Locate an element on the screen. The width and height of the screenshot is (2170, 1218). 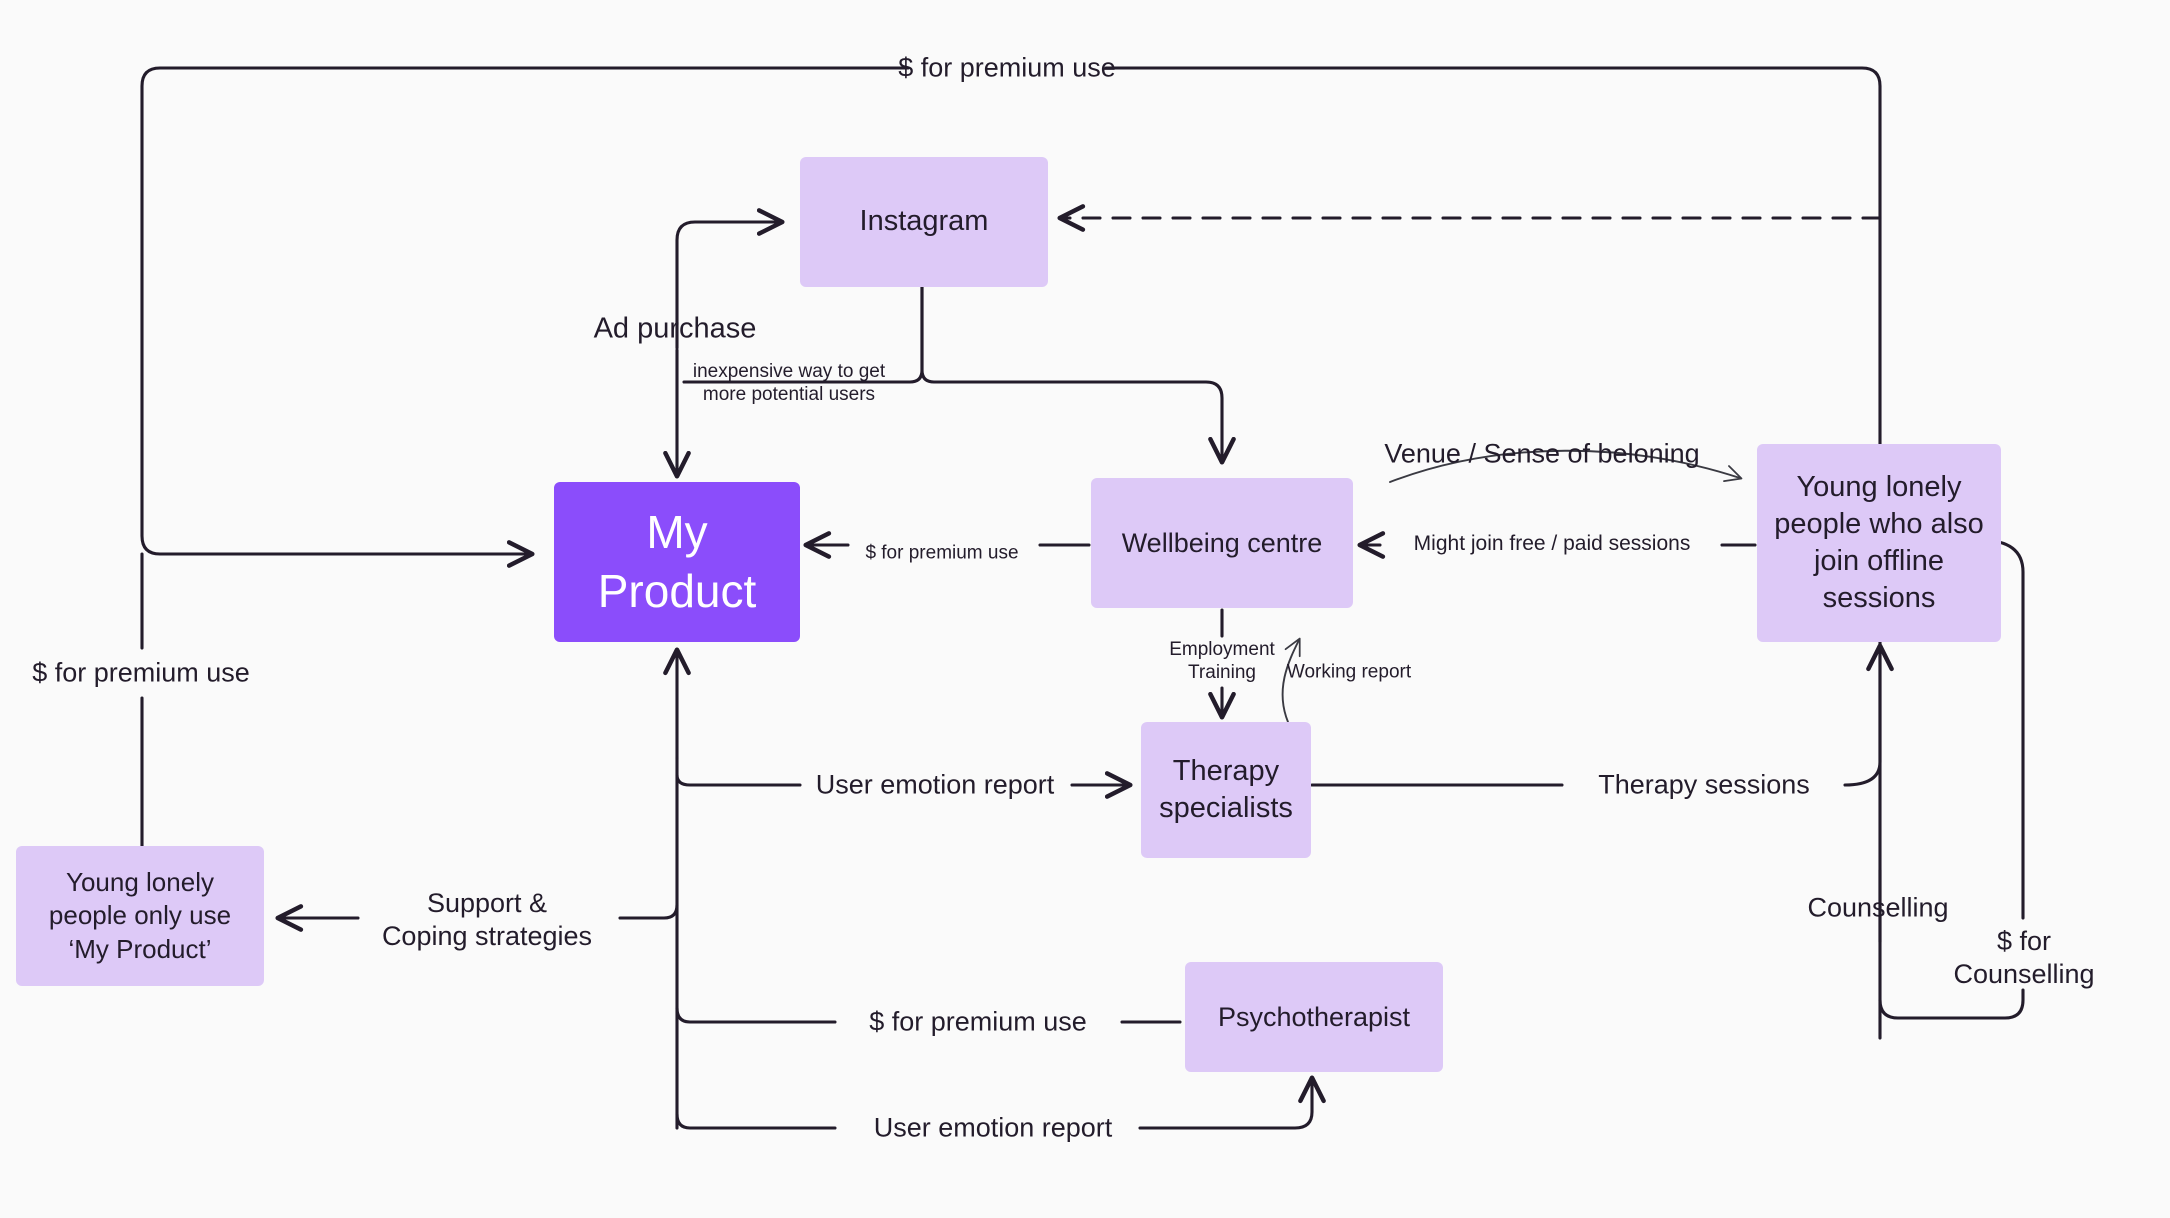
edge-label-premium-use-psychotherapist: $ for premium use is located at coordinates (978, 1021).